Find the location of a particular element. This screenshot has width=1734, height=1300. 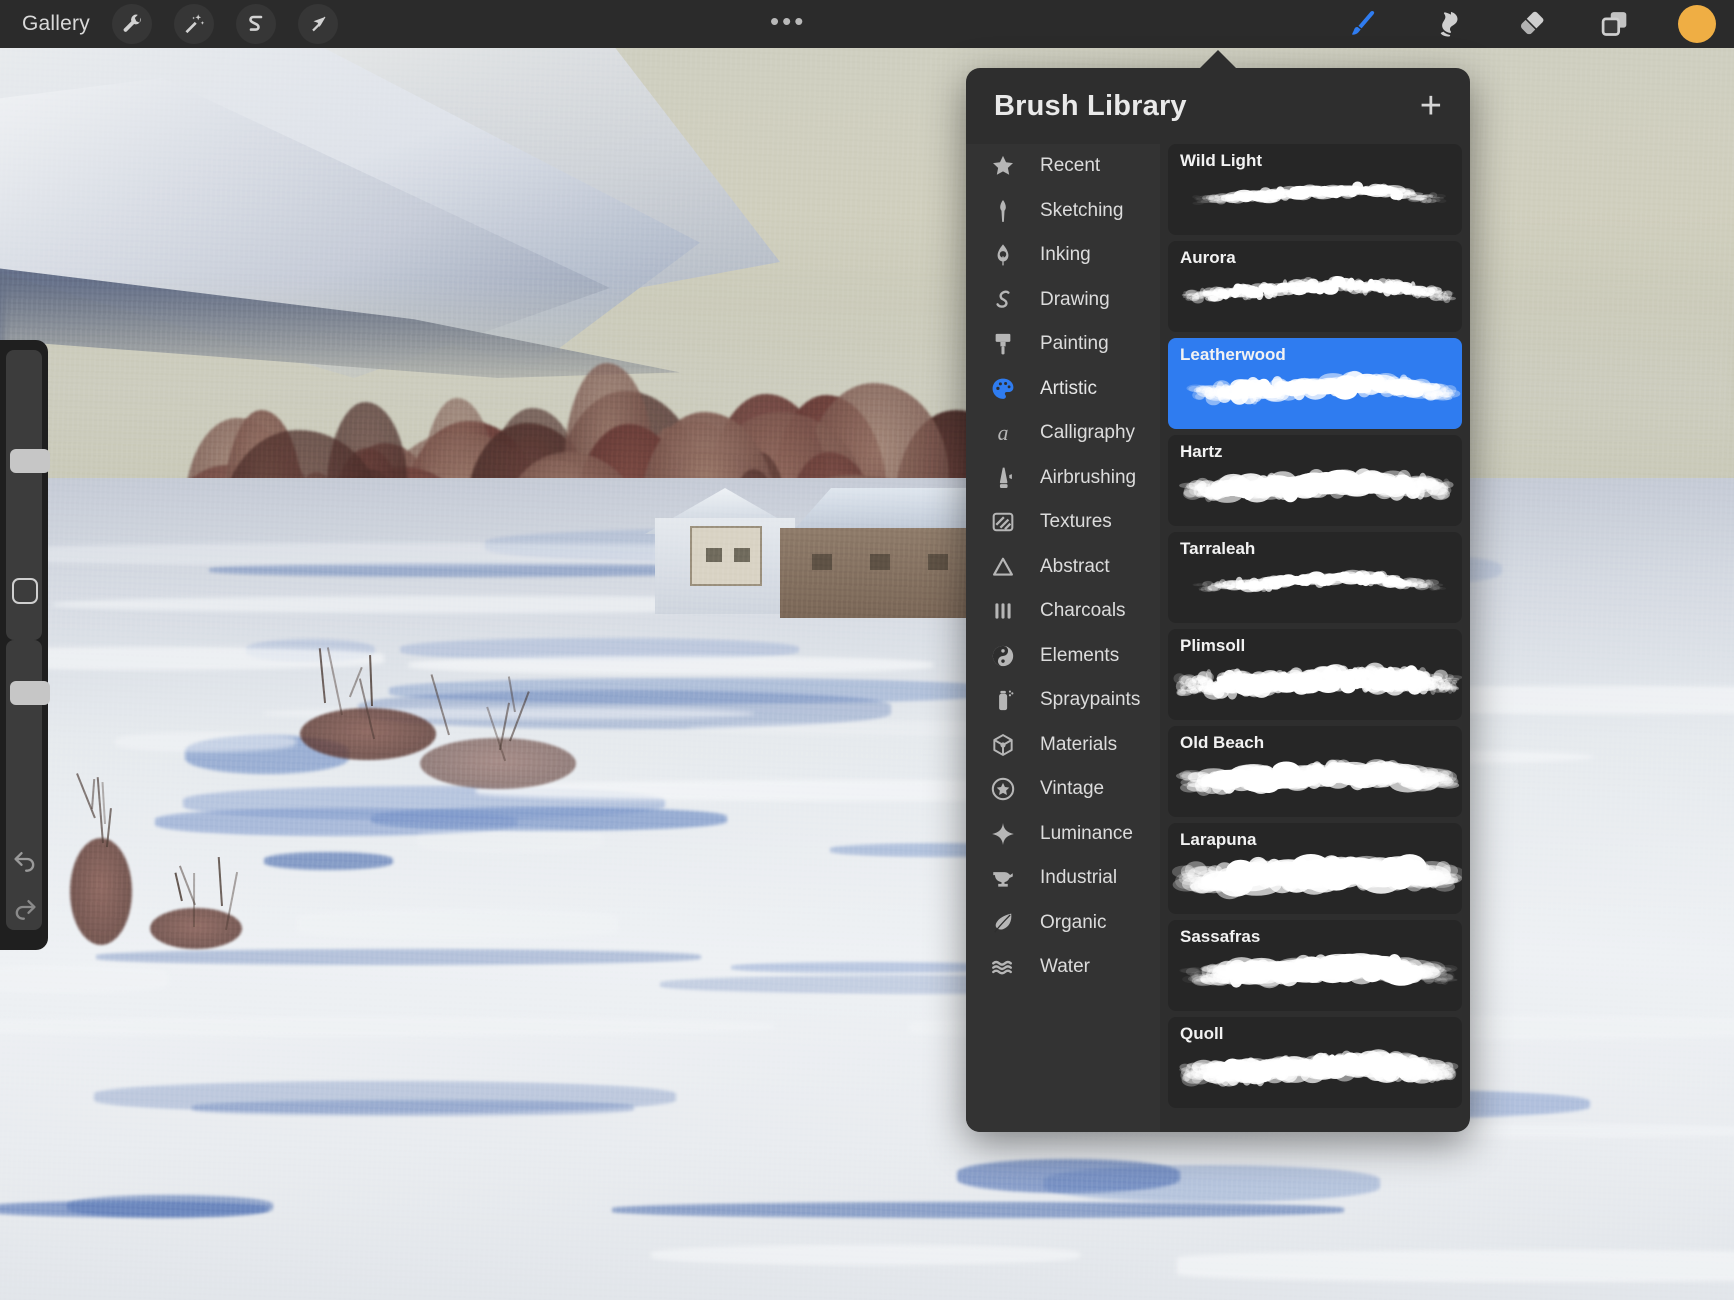

category-item-water: Water is located at coordinates (1063, 967).